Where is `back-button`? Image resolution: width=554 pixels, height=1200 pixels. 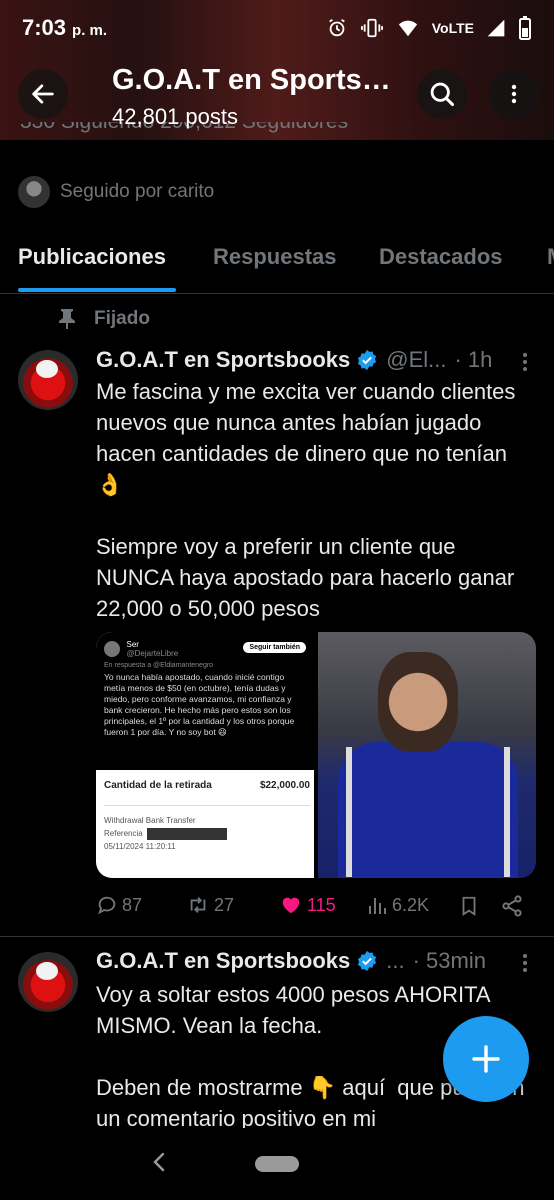 back-button is located at coordinates (43, 94).